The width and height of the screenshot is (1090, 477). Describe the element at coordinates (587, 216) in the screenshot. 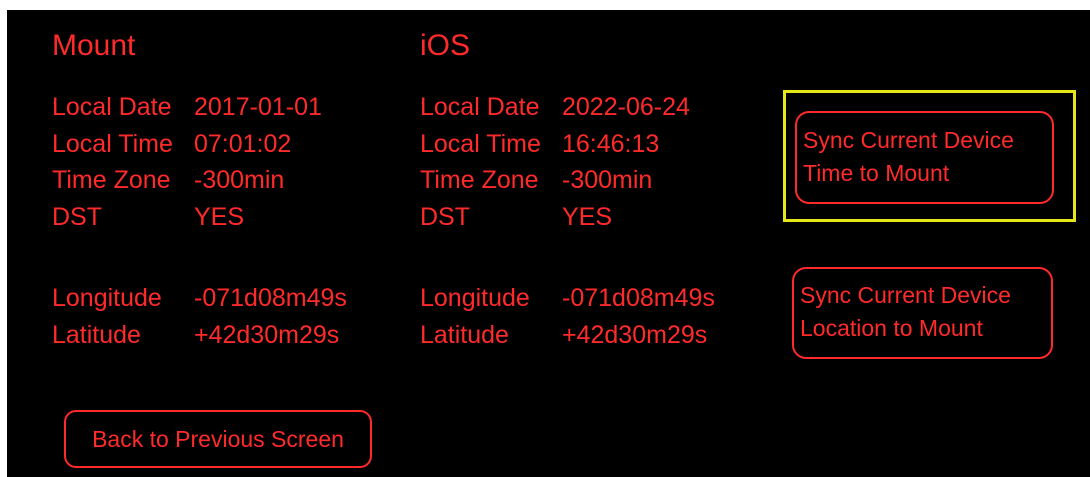

I see `ios-dst-value: YES` at that location.